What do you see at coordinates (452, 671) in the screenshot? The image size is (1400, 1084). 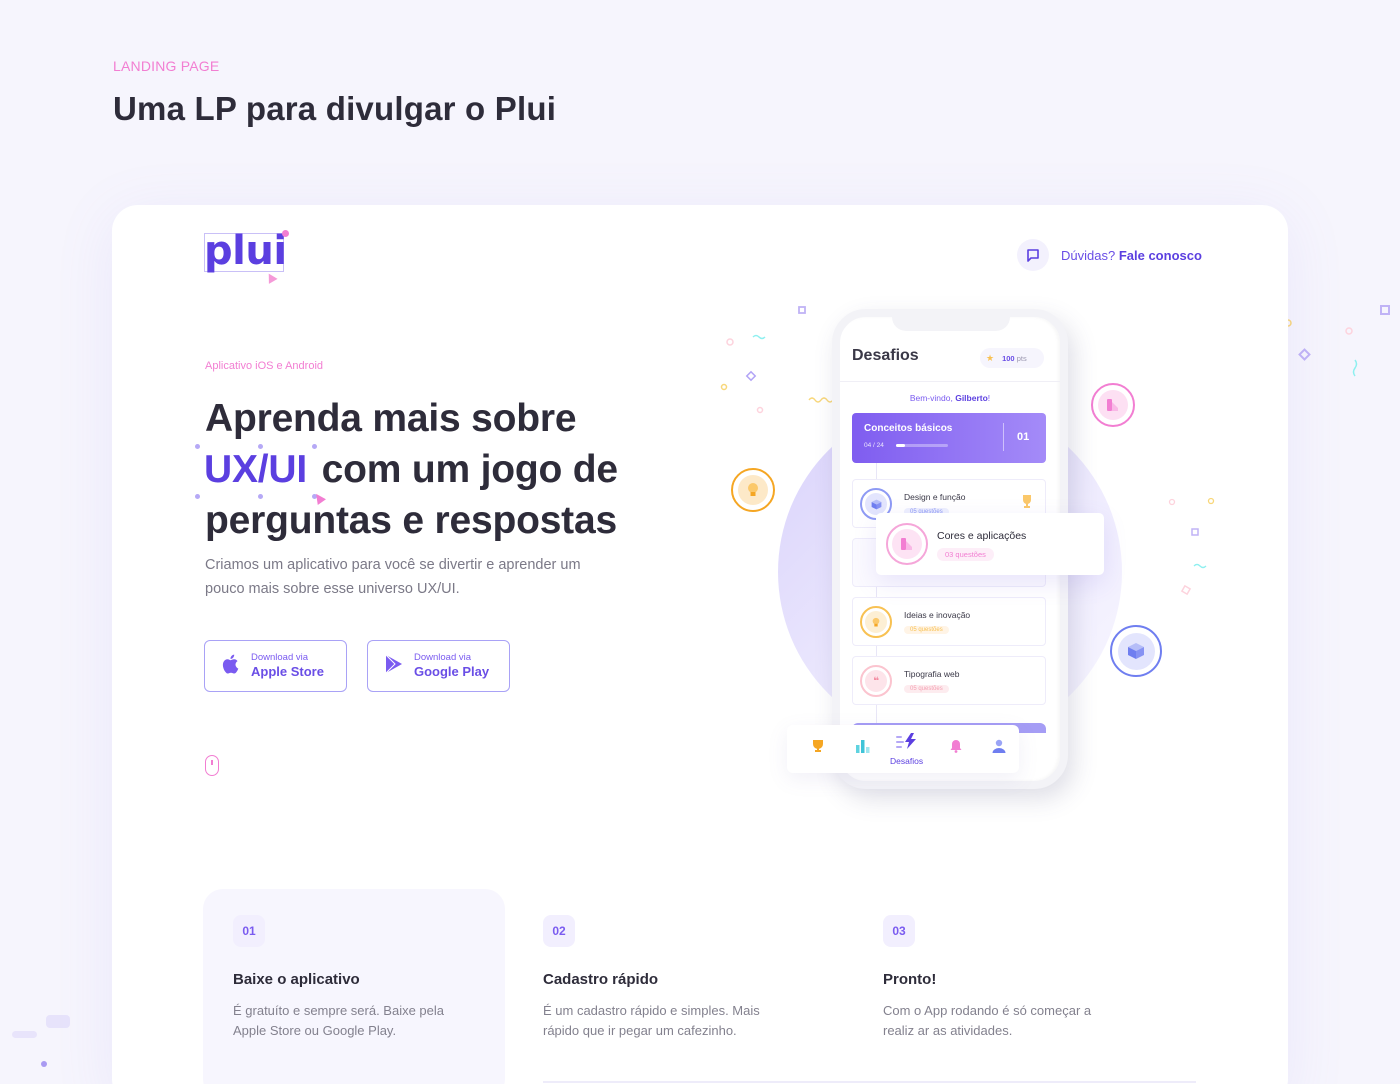 I see `store-button-label: Google Play` at bounding box center [452, 671].